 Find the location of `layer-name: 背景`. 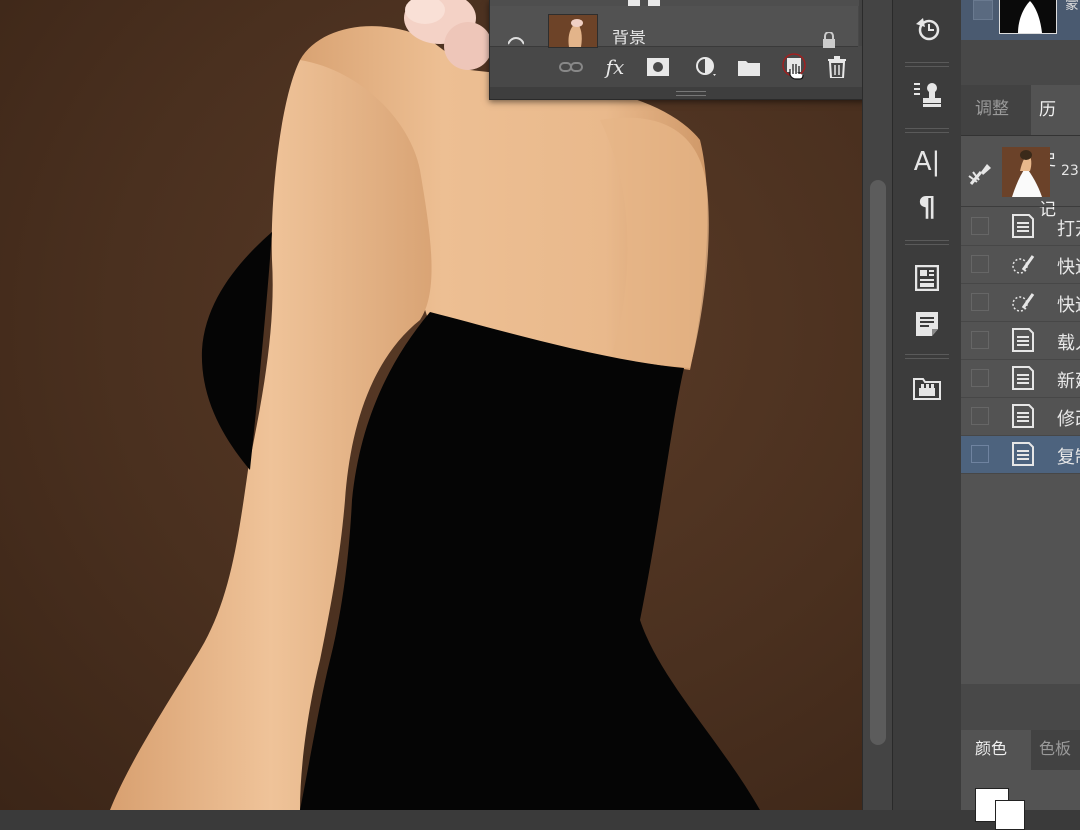

layer-name: 背景 is located at coordinates (629, 38).